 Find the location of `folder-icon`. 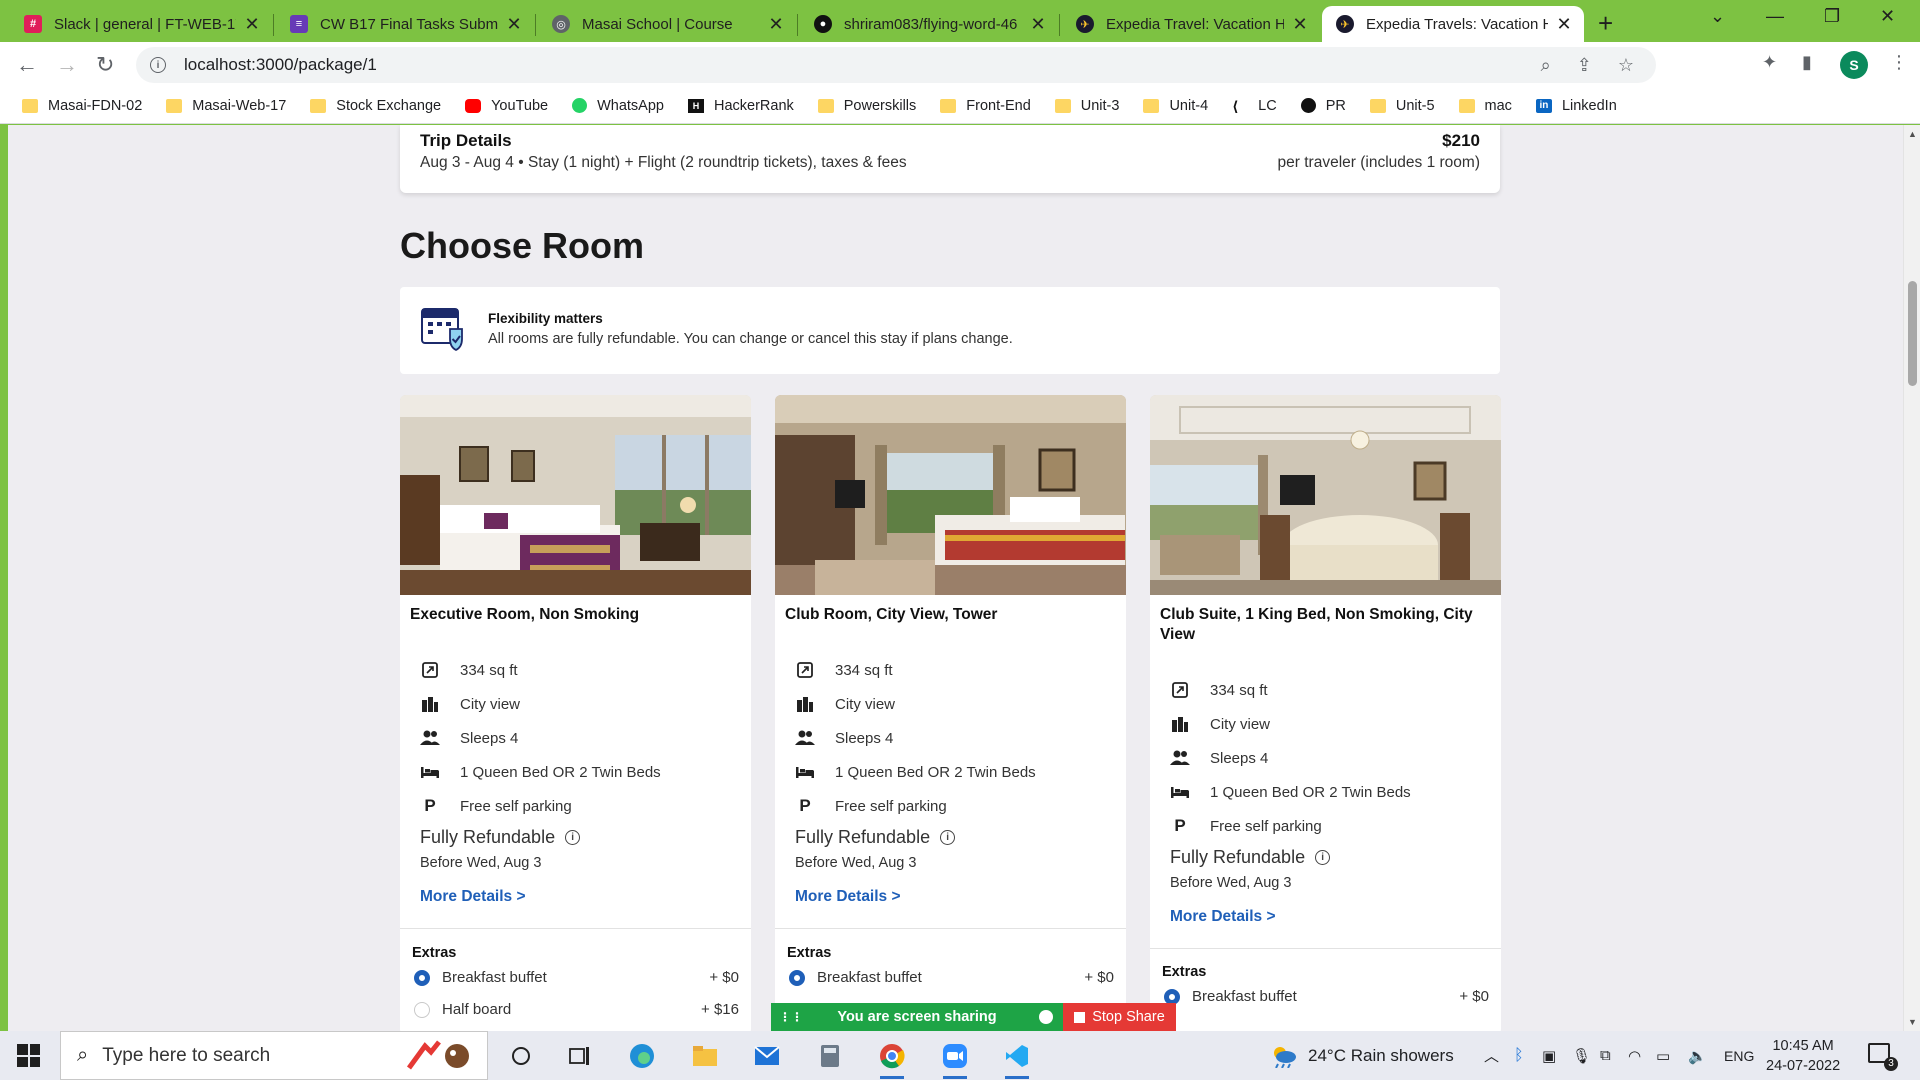

folder-icon is located at coordinates (825, 105).